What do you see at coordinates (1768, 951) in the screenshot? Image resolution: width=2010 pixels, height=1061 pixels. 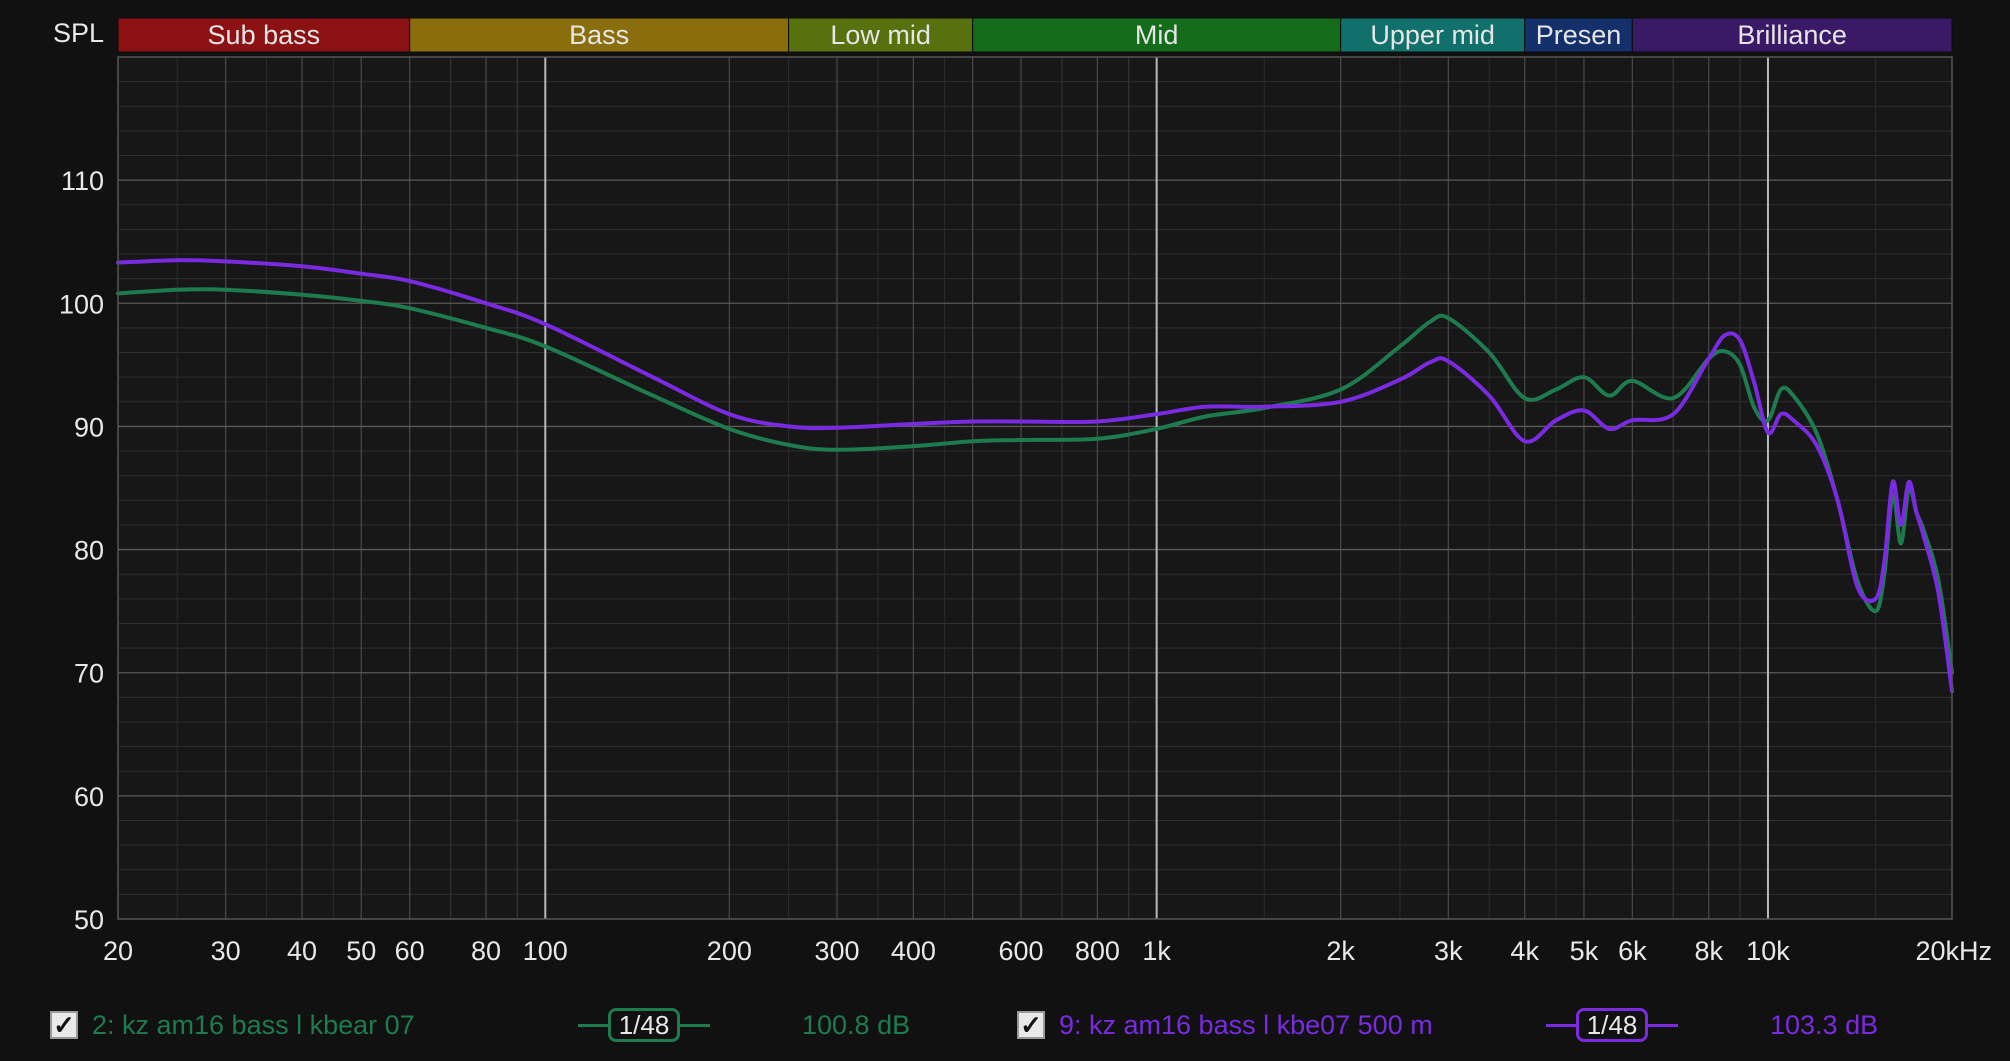 I see `x-tick-label-19: 10k` at bounding box center [1768, 951].